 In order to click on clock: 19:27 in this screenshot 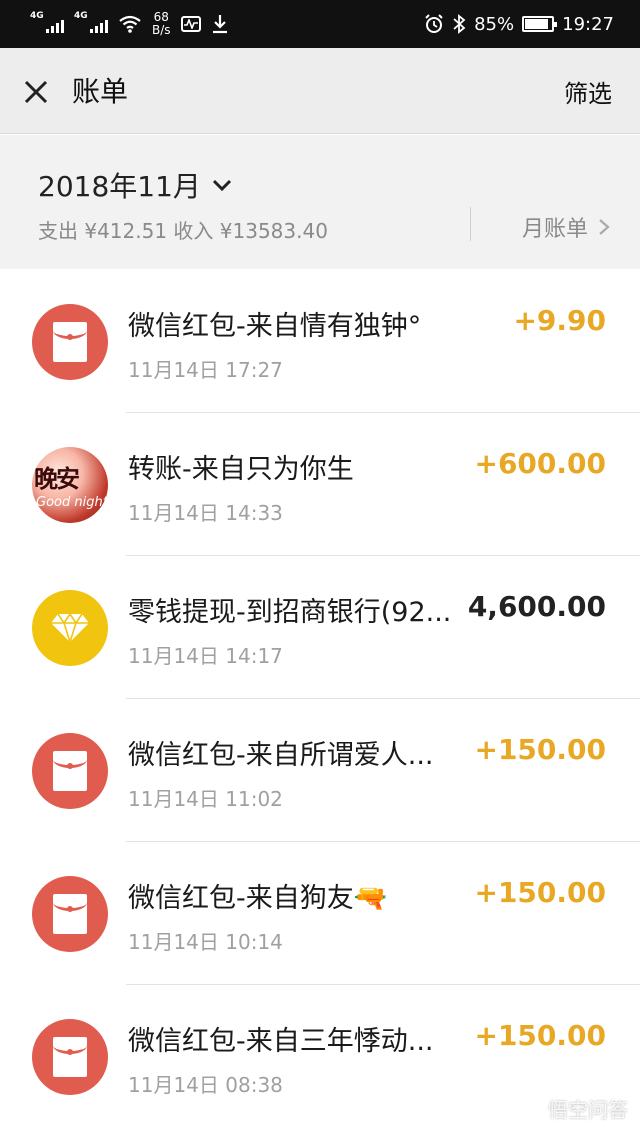, I will do `click(588, 24)`.